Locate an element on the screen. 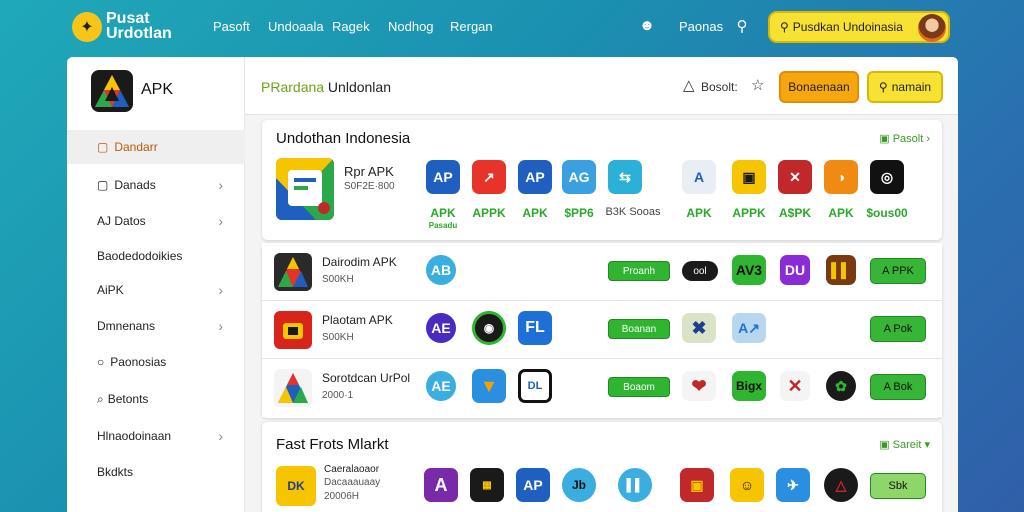  featured-app-name: Rpr APK is located at coordinates (369, 171).